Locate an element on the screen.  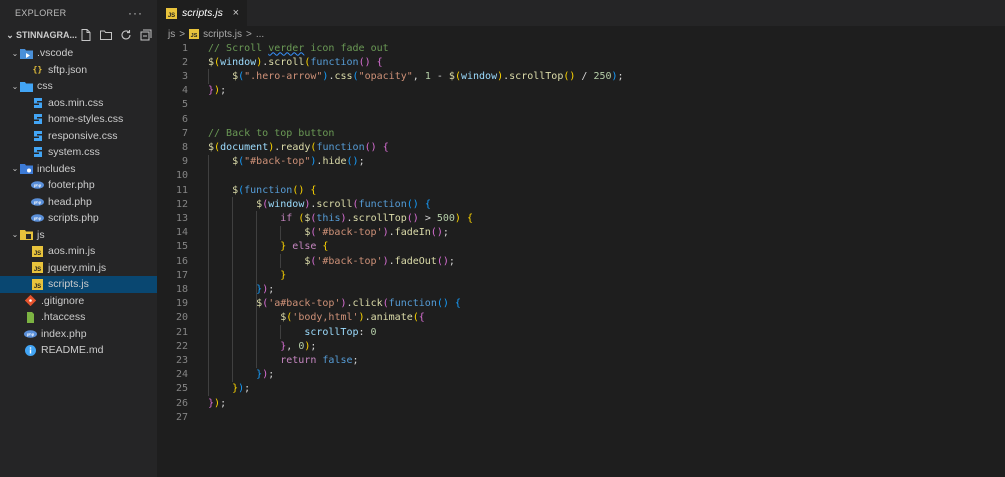
code-line: 12 $(window).scroll(function() { is located at coordinates (294, 204).